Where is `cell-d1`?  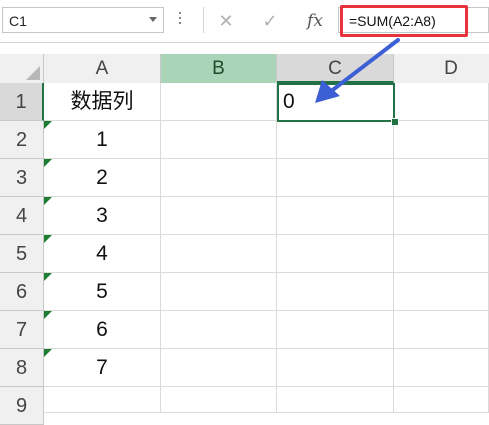 cell-d1 is located at coordinates (441, 102).